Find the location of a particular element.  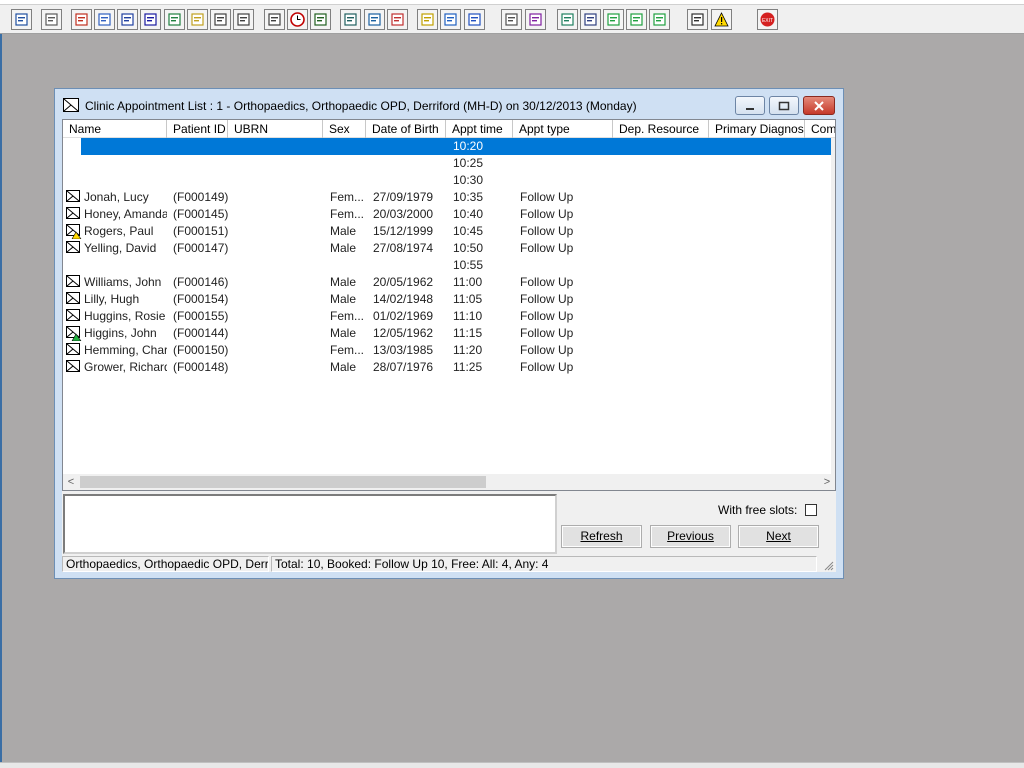

card-edit-icon is located at coordinates (374, 19).